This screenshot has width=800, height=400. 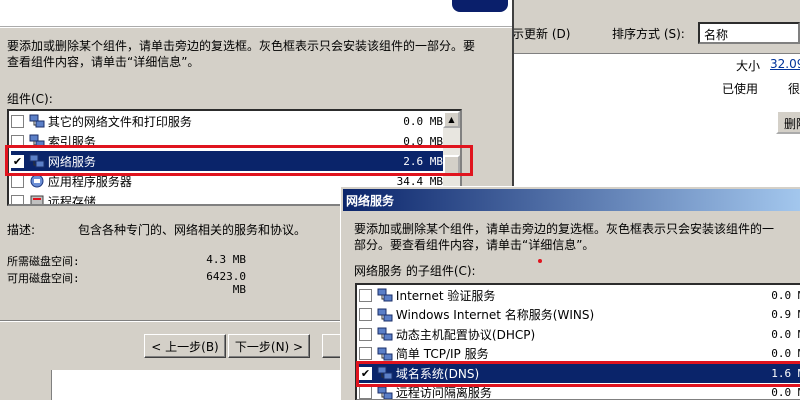 I want to click on subcomponent-name: 简单 TCP/IP 服务, so click(x=442, y=354).